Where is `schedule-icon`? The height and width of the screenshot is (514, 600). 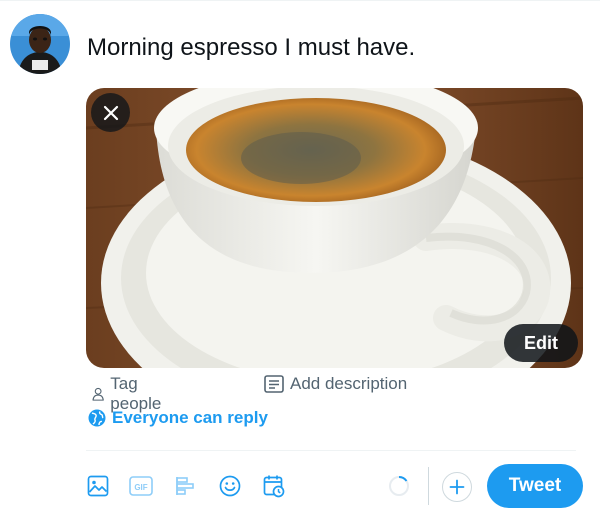 schedule-icon is located at coordinates (274, 486).